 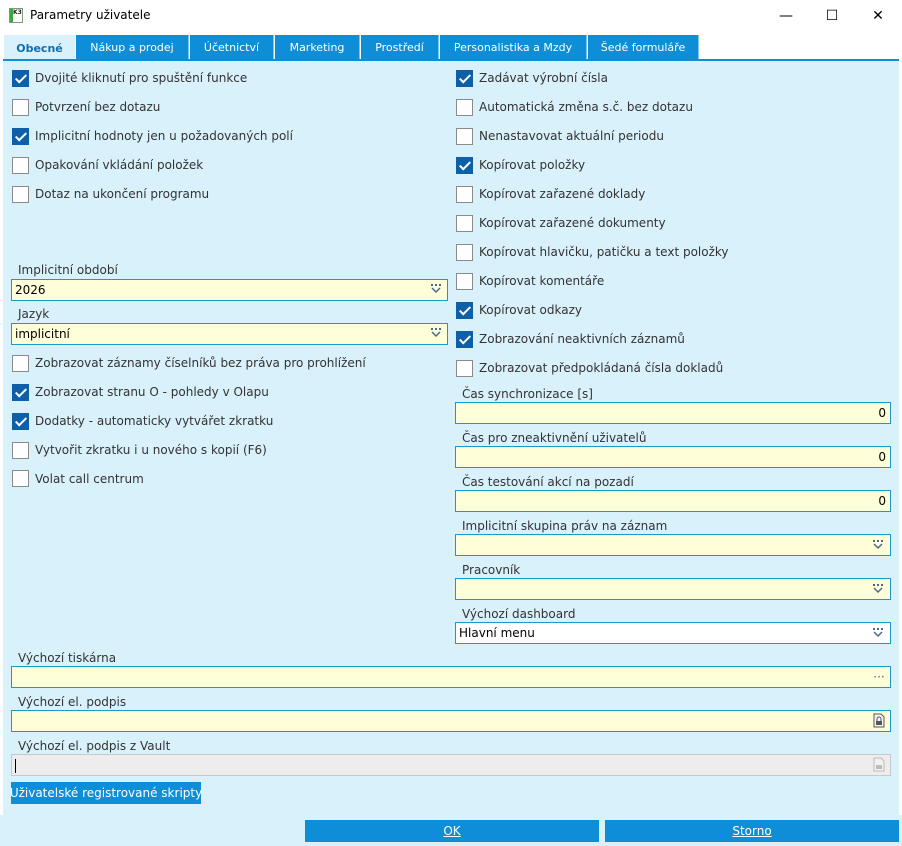 What do you see at coordinates (232, 47) in the screenshot?
I see `tab-ucetnictvi: Účetnictví` at bounding box center [232, 47].